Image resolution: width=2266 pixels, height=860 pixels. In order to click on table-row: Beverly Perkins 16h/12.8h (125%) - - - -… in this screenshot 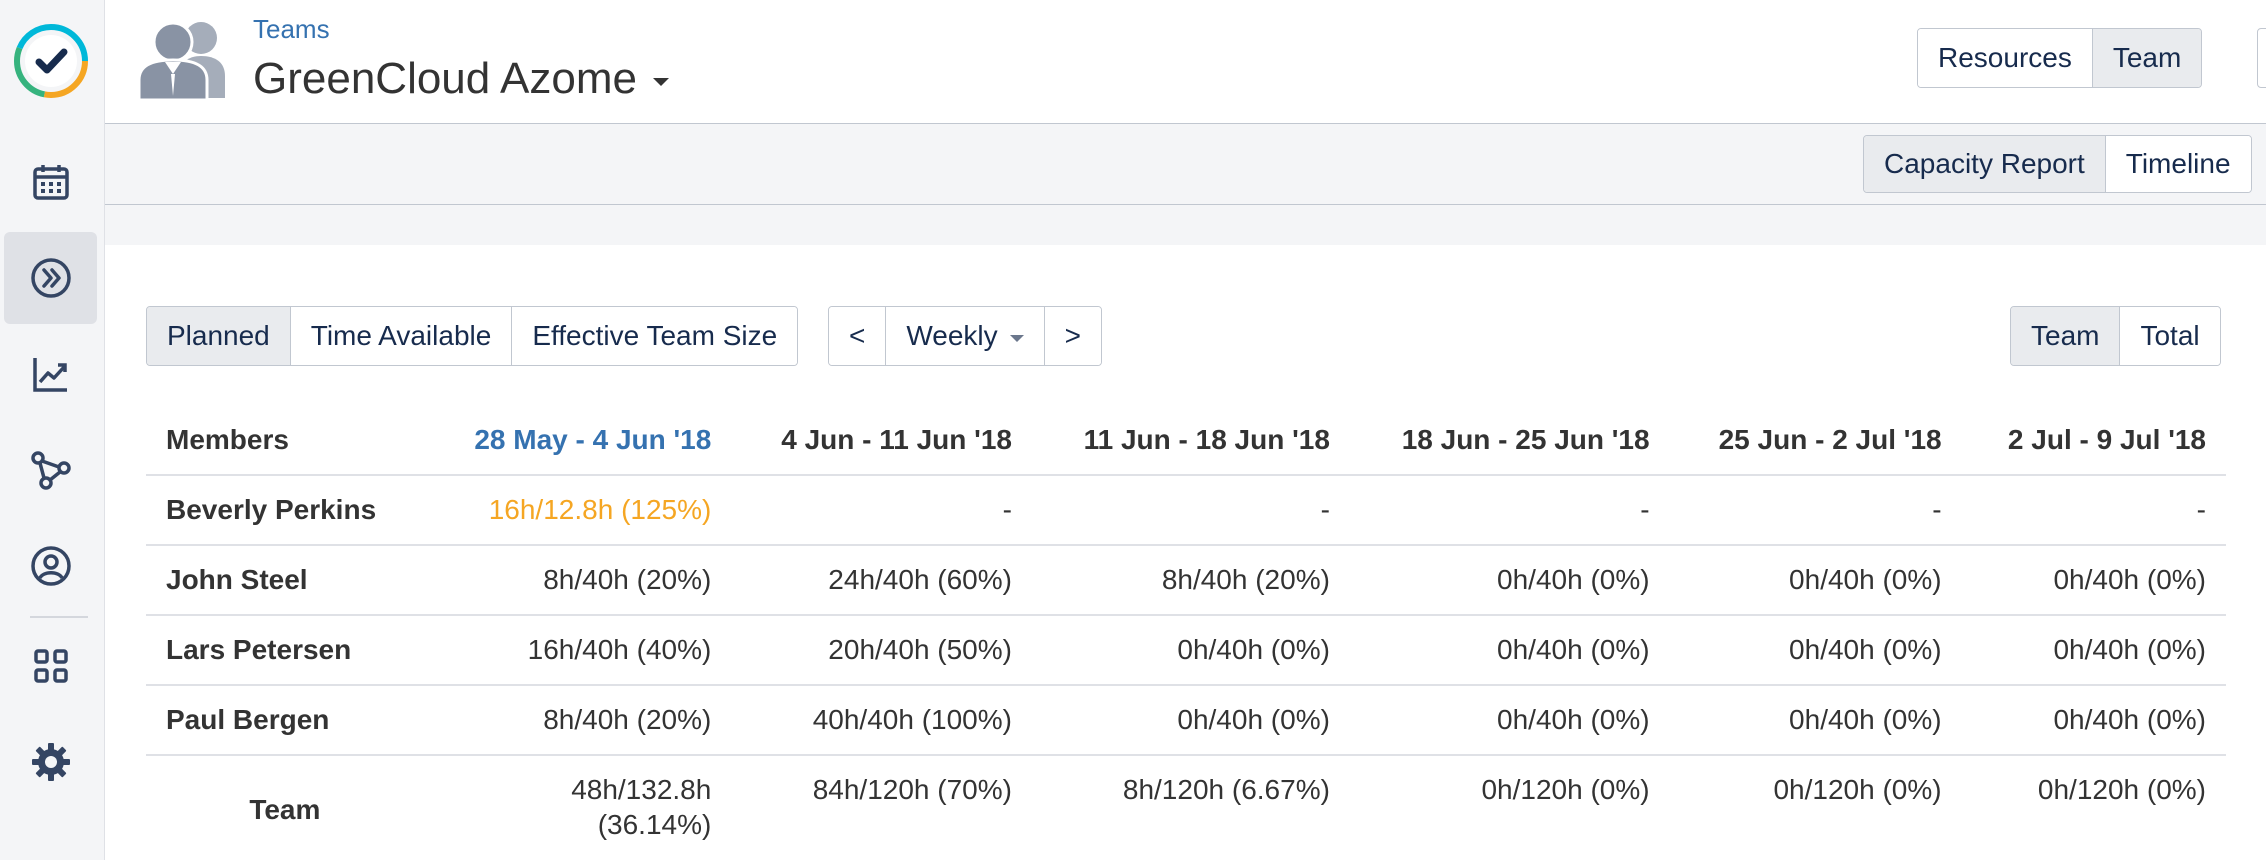, I will do `click(1186, 510)`.